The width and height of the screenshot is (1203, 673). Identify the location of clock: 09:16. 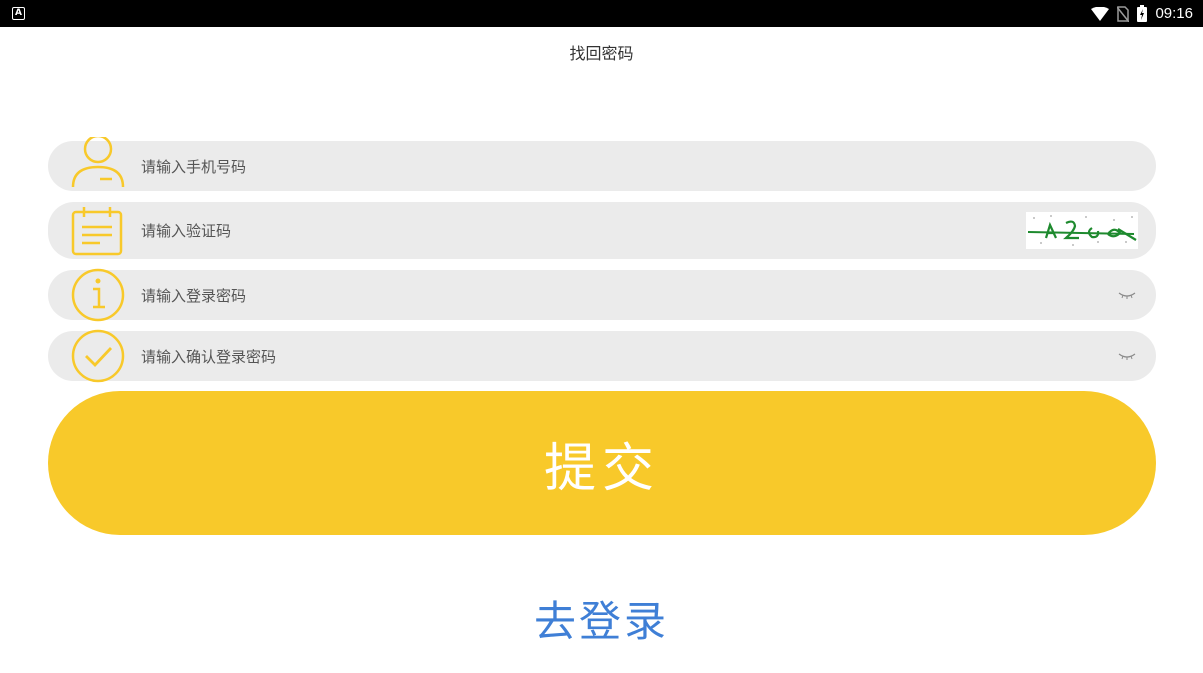
(1174, 13).